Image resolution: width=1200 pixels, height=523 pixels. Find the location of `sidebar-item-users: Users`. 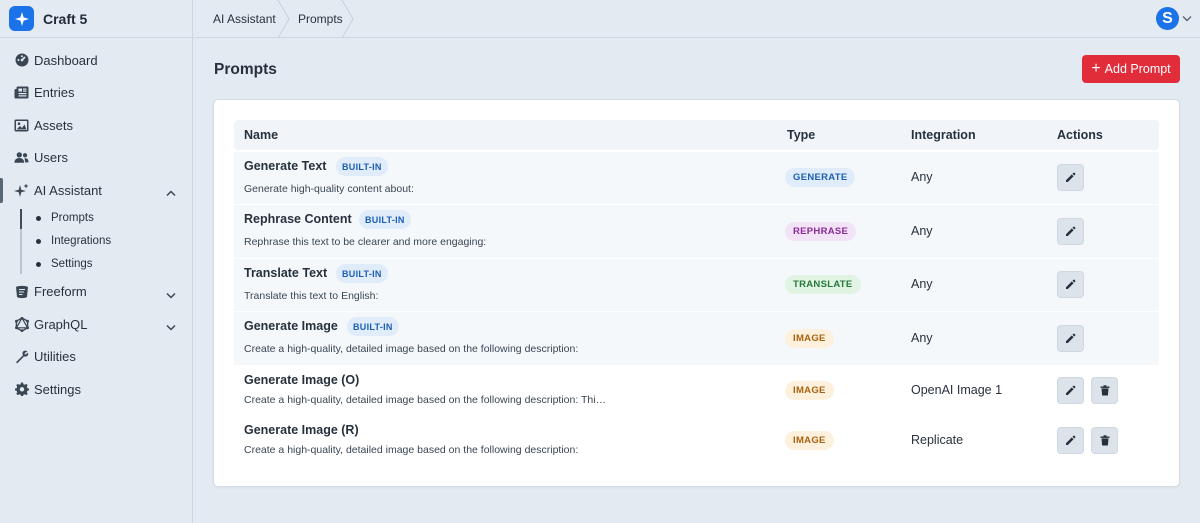

sidebar-item-users: Users is located at coordinates (96, 158).